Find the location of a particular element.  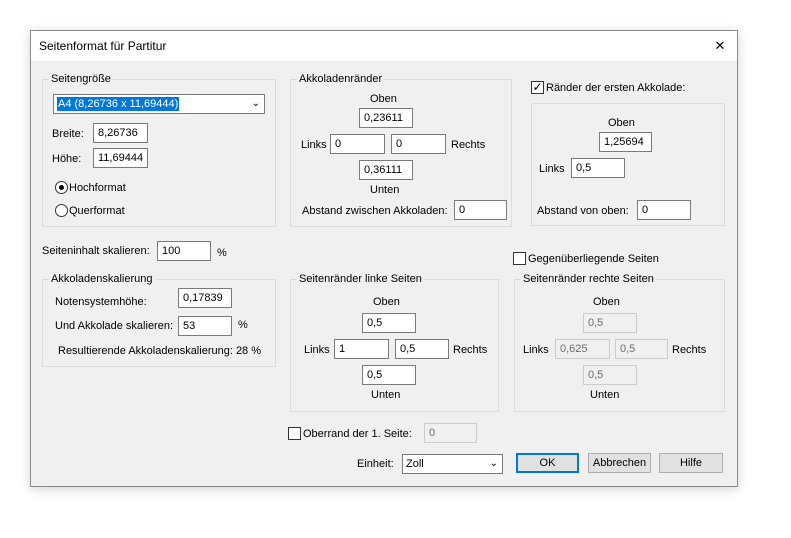

left-pages-bottom-label: Unten is located at coordinates (386, 395).